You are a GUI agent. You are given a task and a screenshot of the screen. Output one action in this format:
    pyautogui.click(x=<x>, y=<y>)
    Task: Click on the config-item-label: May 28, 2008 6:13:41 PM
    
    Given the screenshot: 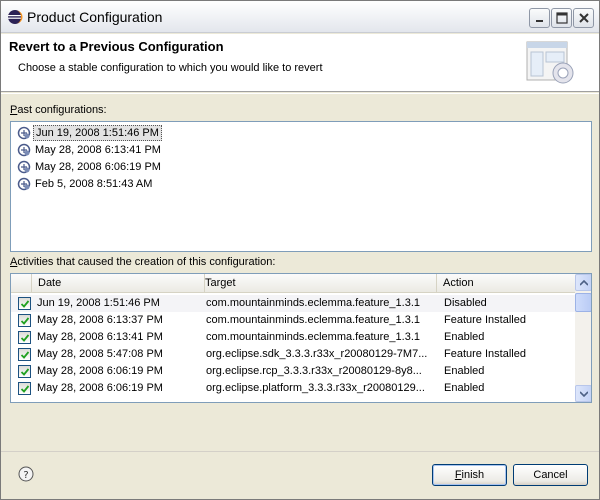 What is the action you would take?
    pyautogui.click(x=98, y=150)
    